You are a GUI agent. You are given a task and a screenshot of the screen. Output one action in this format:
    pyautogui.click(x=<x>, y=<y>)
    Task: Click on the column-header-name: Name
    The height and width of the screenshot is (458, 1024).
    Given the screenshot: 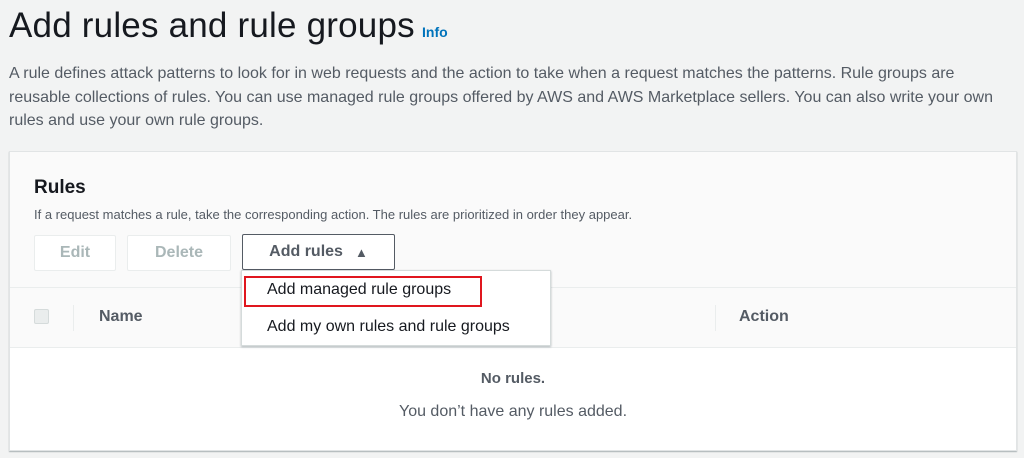 What is the action you would take?
    pyautogui.click(x=121, y=317)
    